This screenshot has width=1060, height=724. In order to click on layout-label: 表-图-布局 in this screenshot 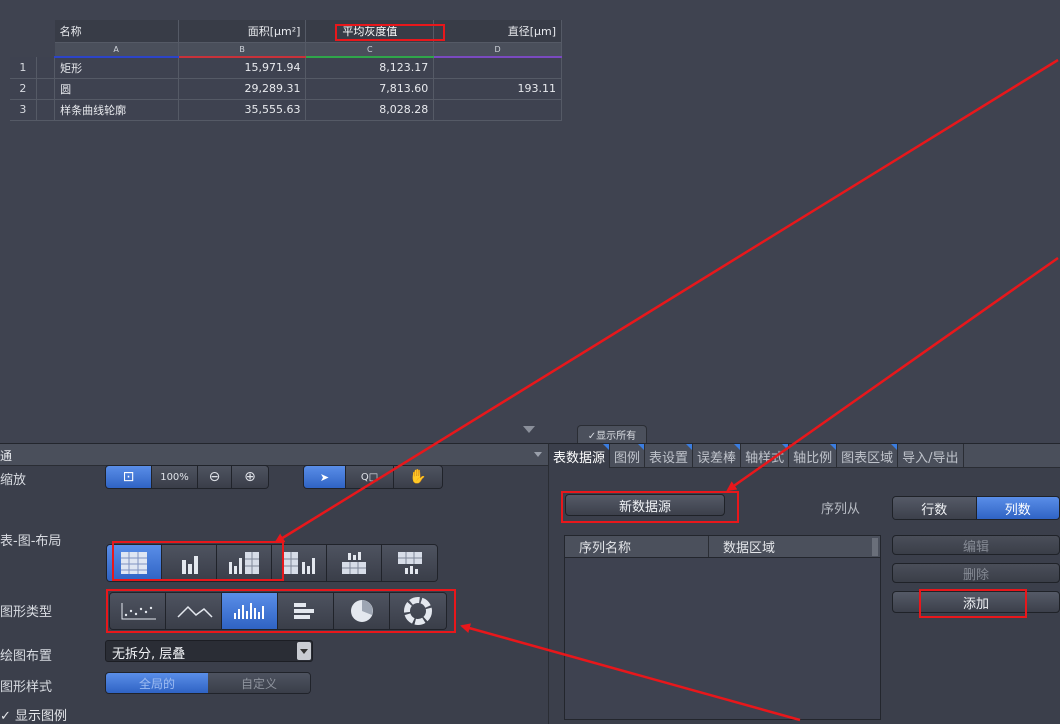, I will do `click(31, 541)`.